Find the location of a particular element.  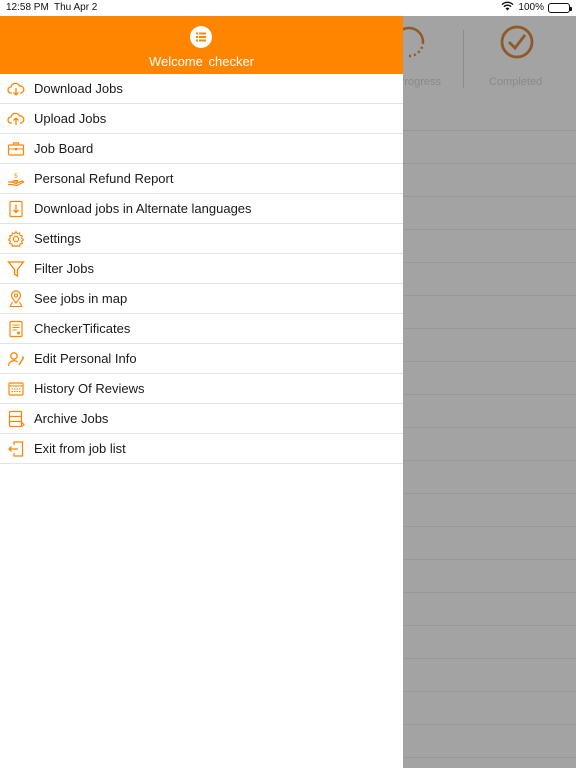

menu-label: Upload Jobs is located at coordinates (70, 118).